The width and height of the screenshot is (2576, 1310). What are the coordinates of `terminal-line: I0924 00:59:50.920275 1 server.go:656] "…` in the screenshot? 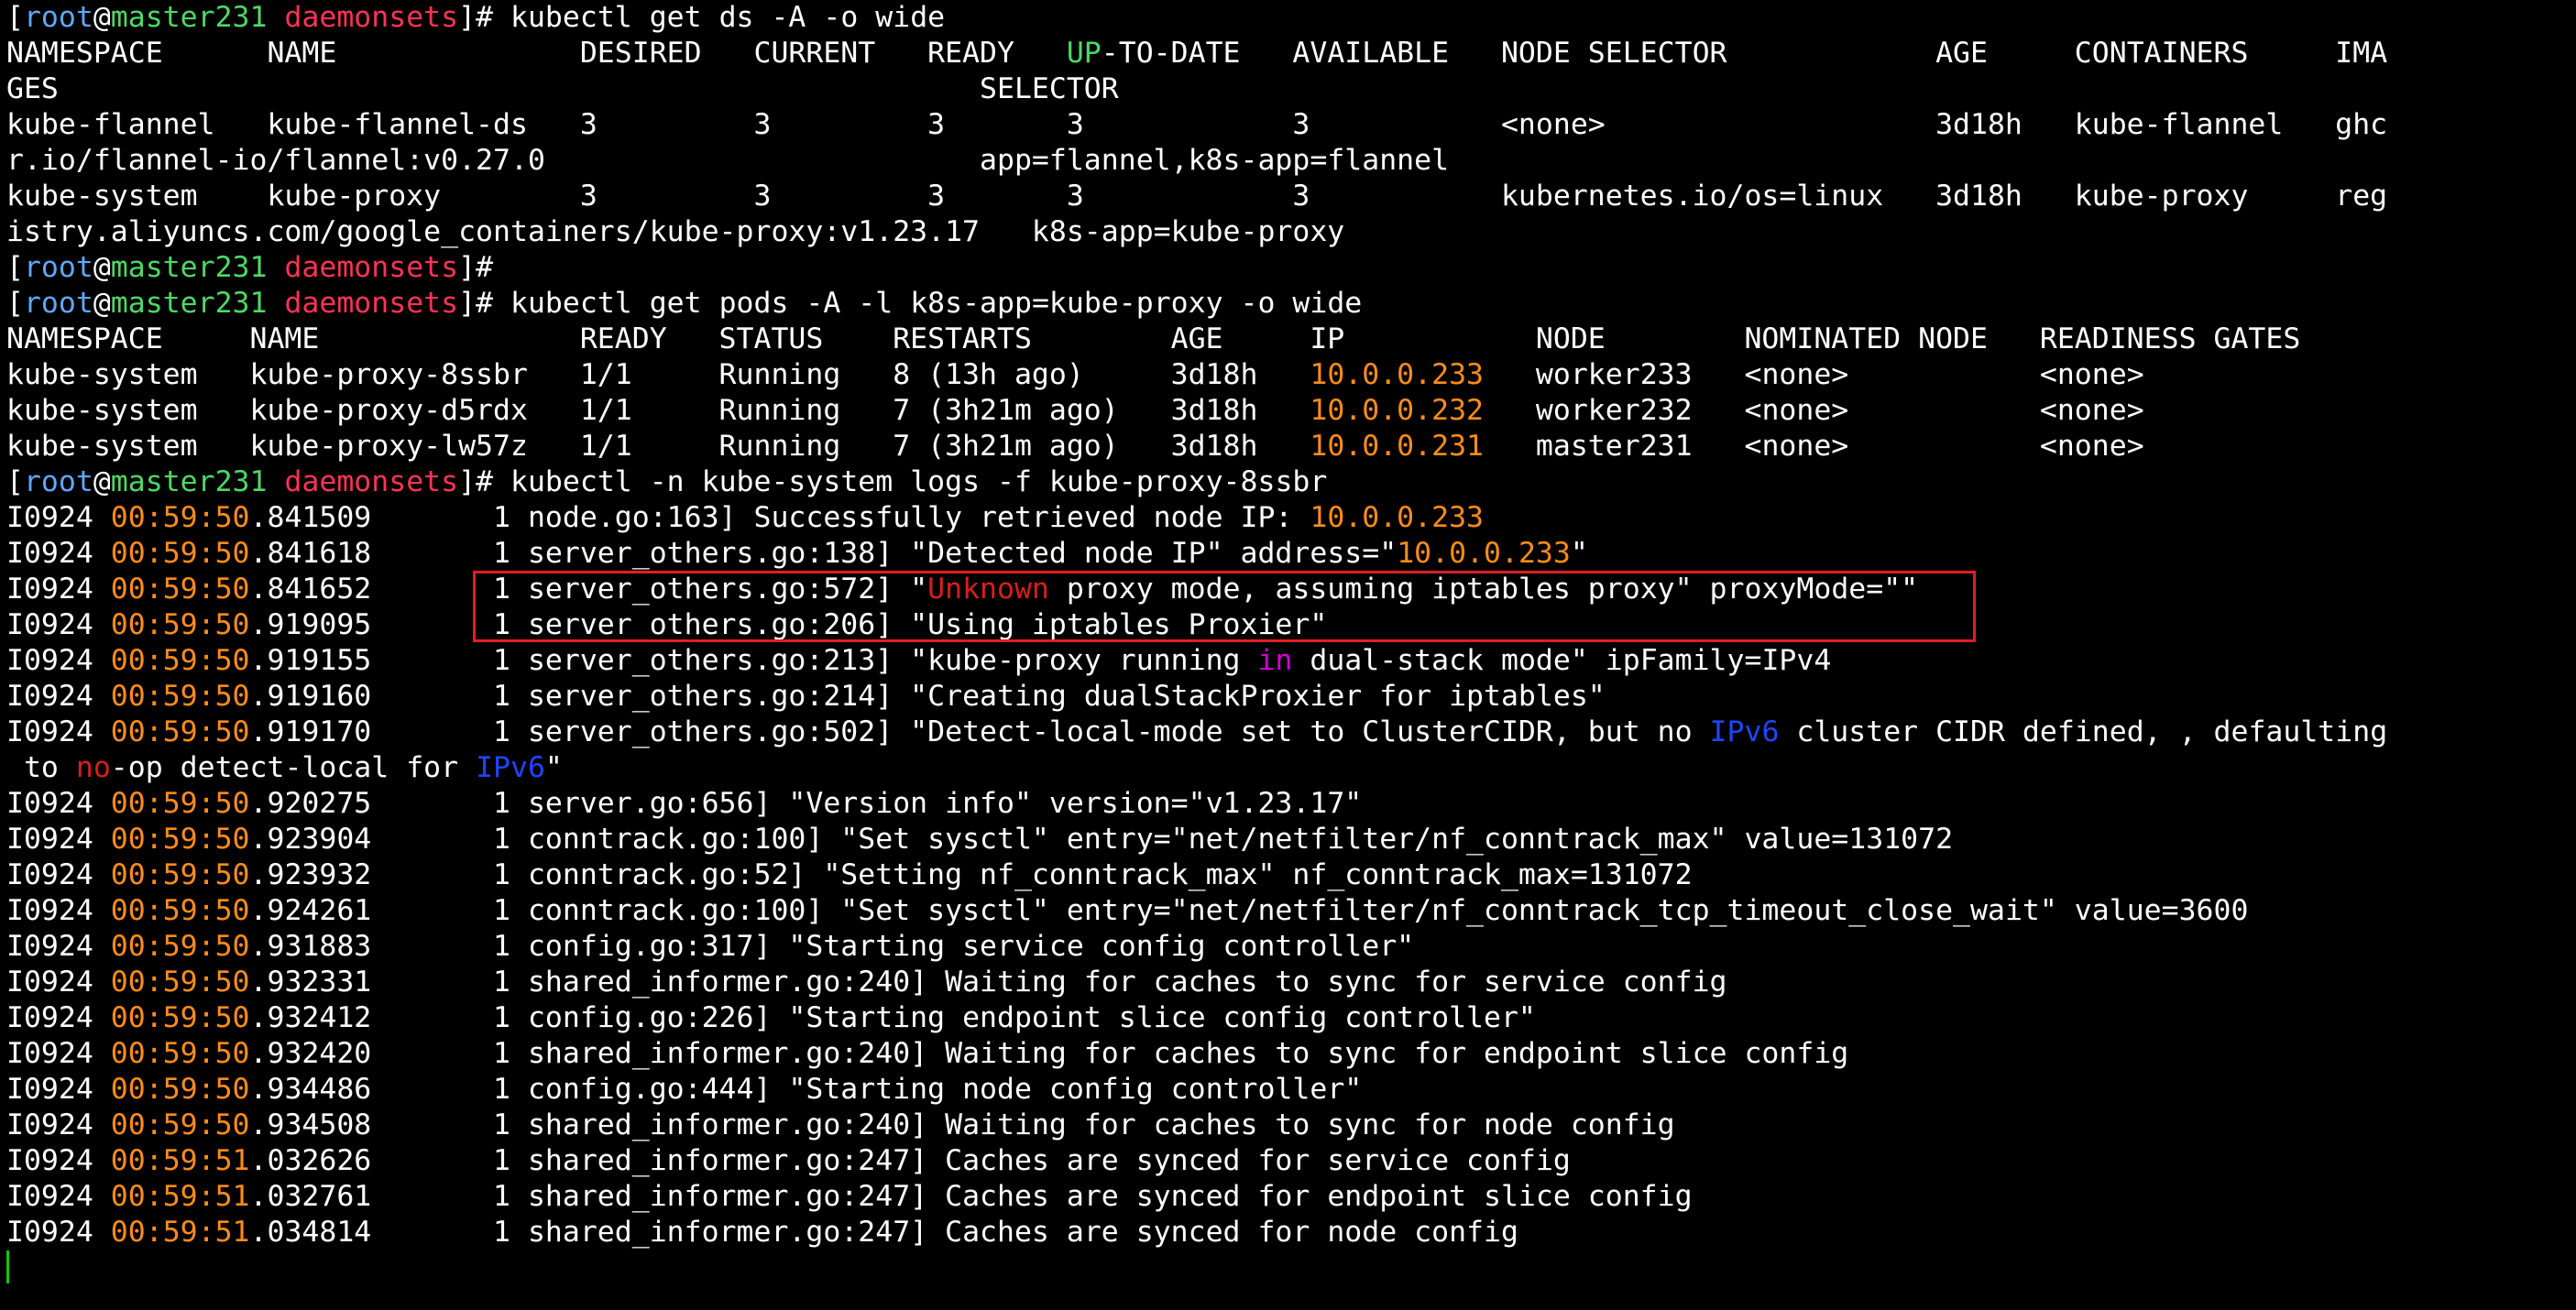 It's located at (1284, 804).